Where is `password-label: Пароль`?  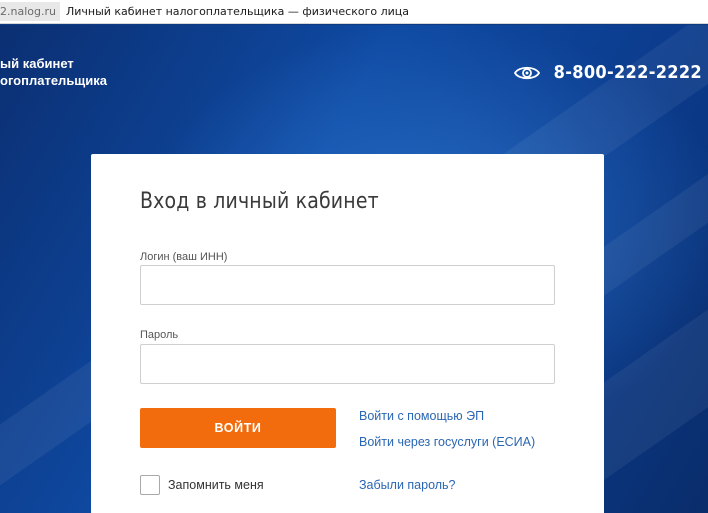
password-label: Пароль is located at coordinates (159, 335).